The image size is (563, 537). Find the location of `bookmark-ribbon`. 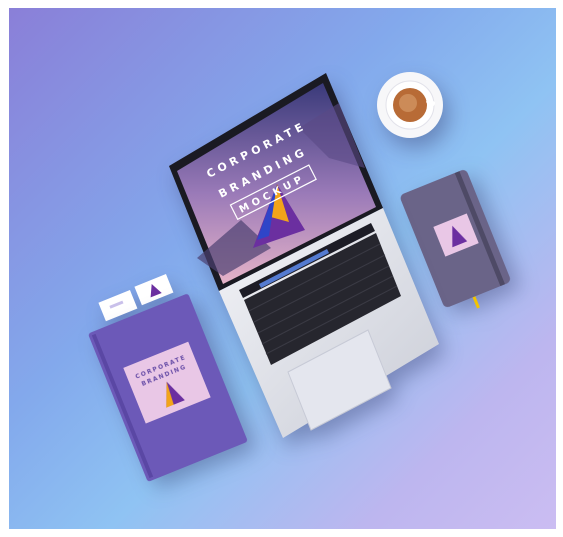

bookmark-ribbon is located at coordinates (476, 302).